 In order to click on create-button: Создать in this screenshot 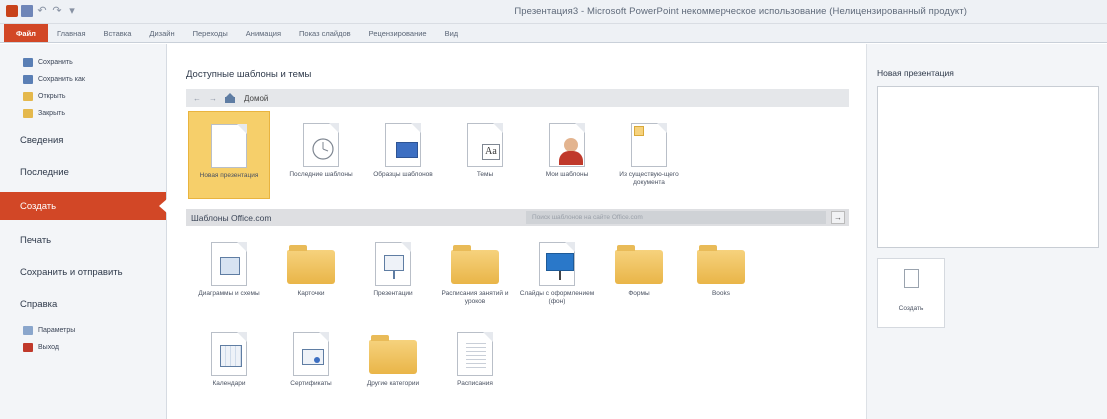, I will do `click(911, 293)`.